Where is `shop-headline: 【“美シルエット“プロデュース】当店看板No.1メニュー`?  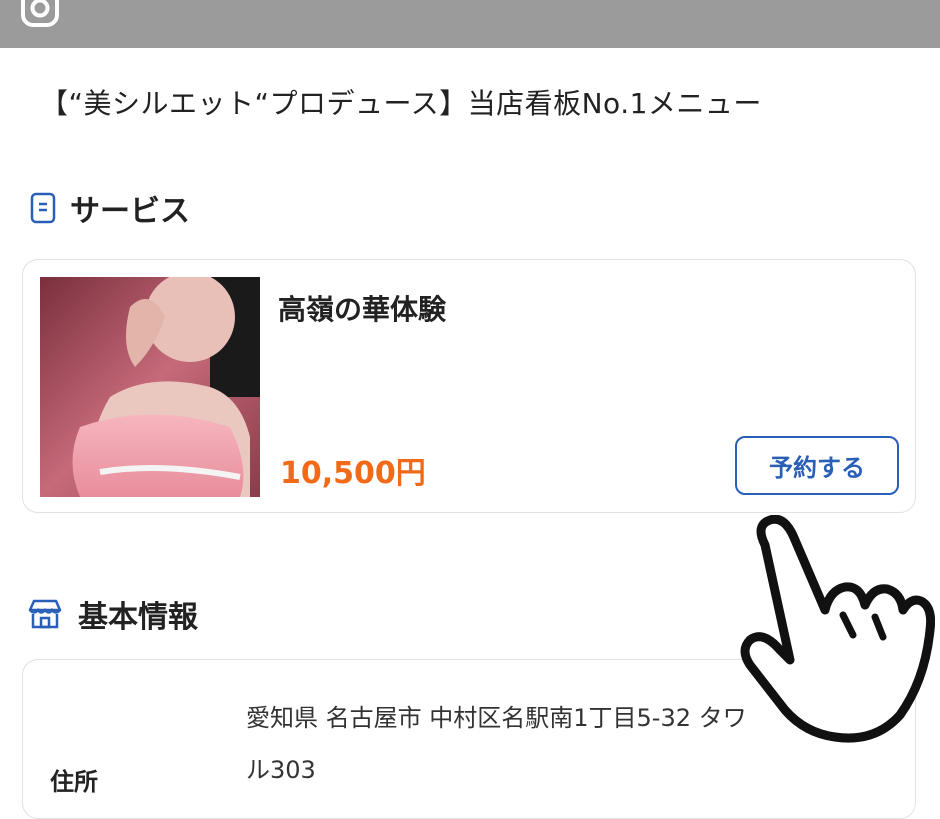 shop-headline: 【“美シルエット“プロデュース】当店看板No.1メニュー is located at coordinates (401, 103).